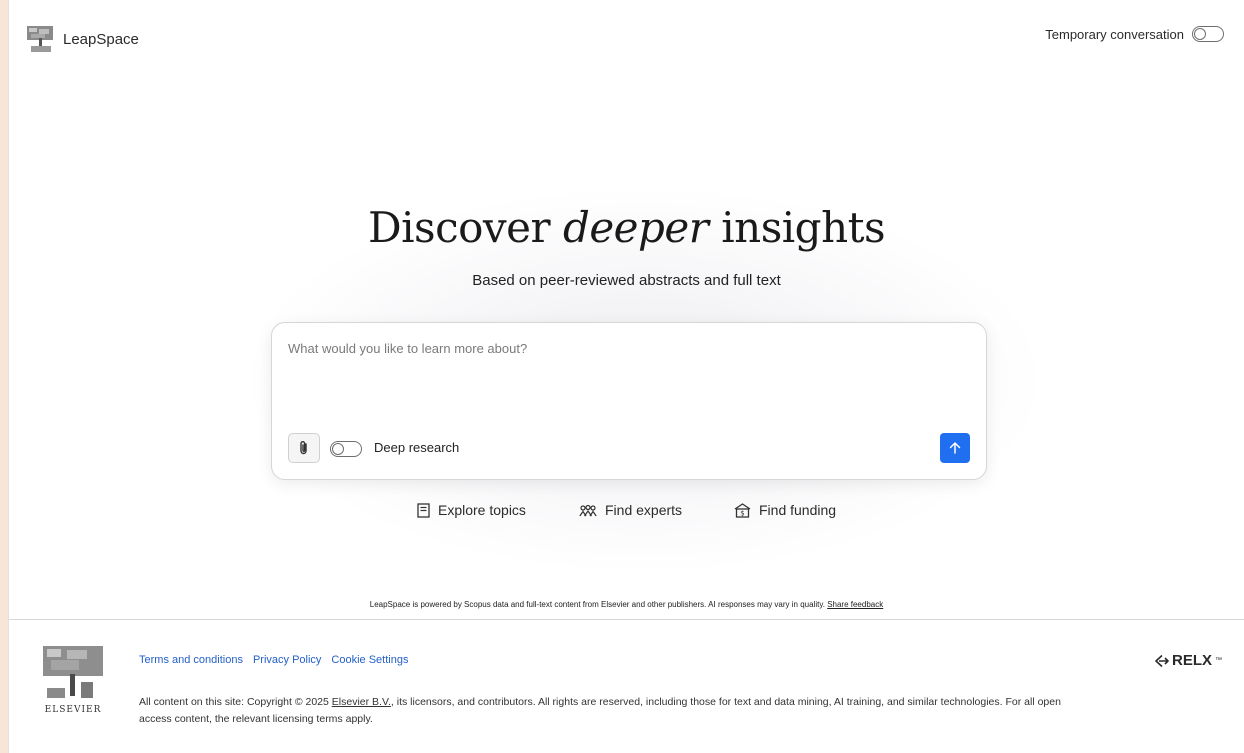  Describe the element at coordinates (855, 604) in the screenshot. I see `share-feedback-link: Share feedback` at that location.